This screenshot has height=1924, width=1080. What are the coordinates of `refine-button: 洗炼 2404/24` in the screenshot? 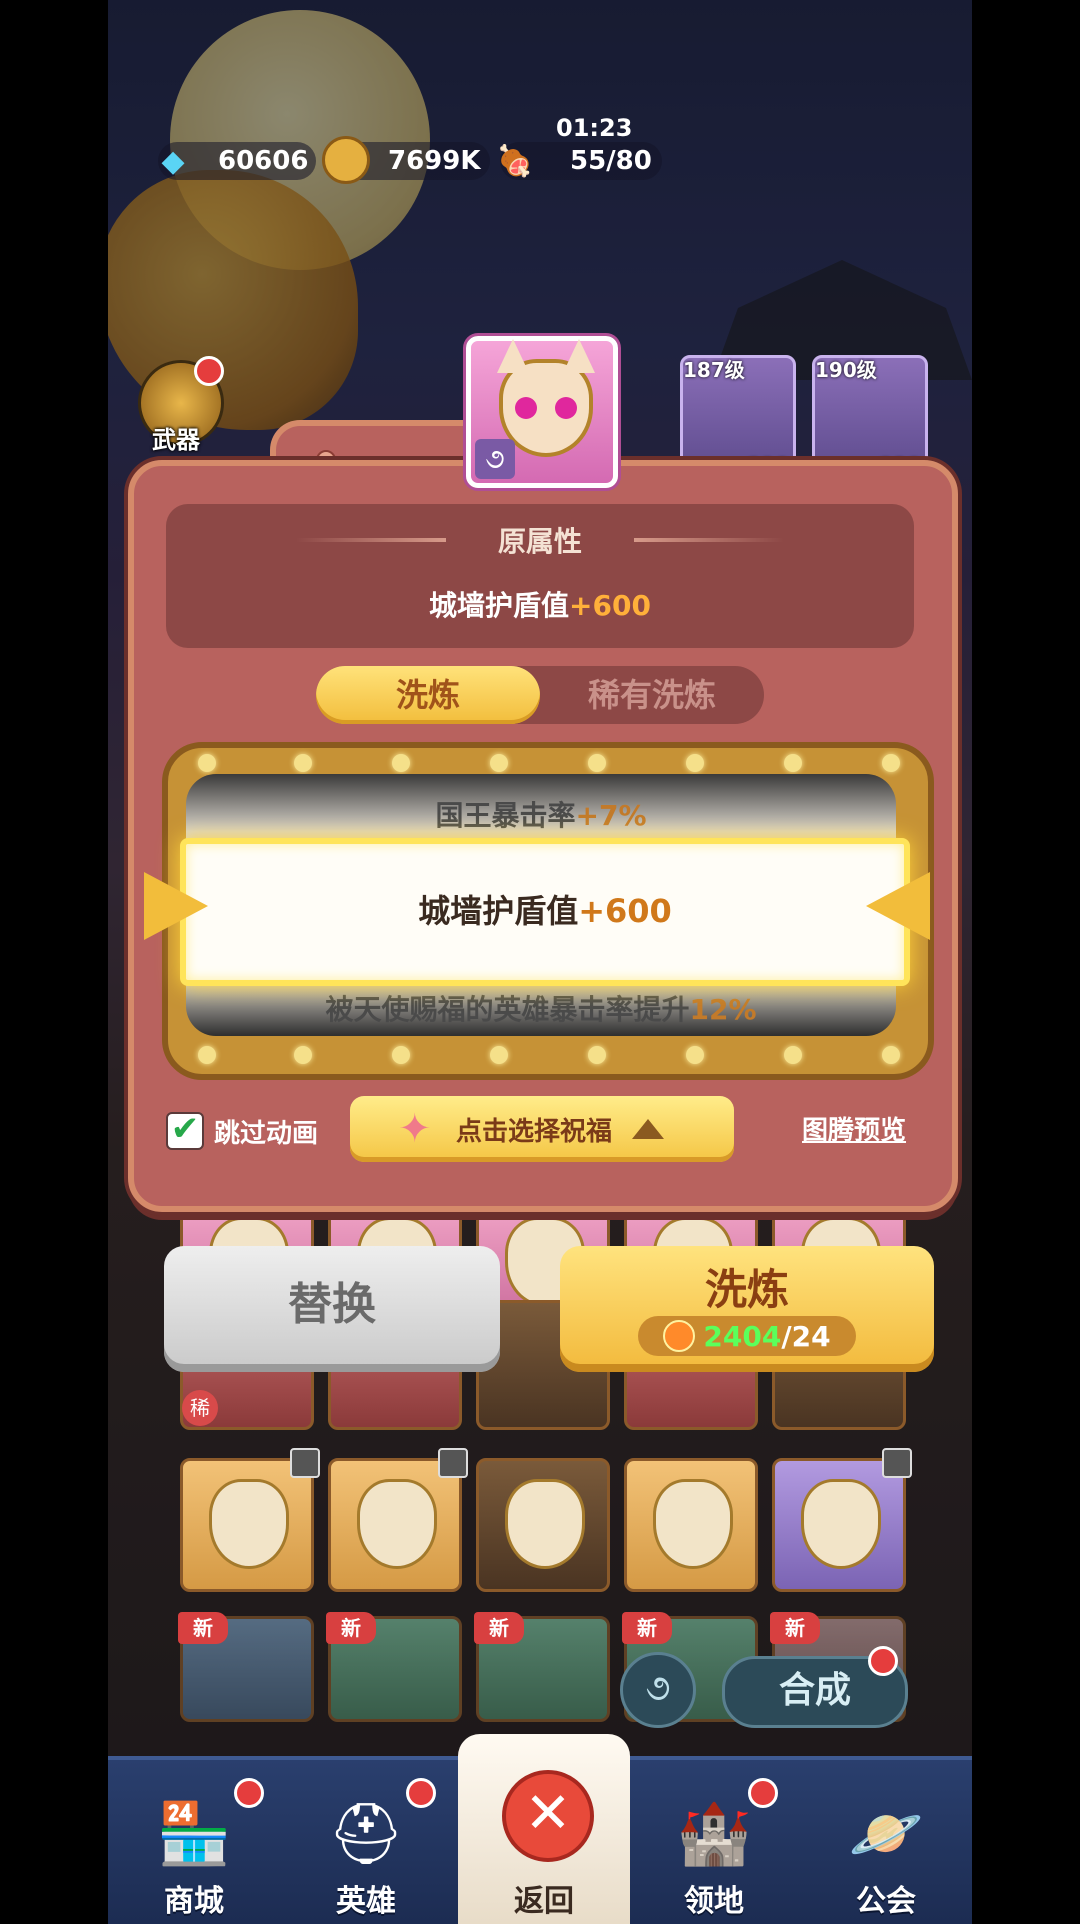 It's located at (747, 1309).